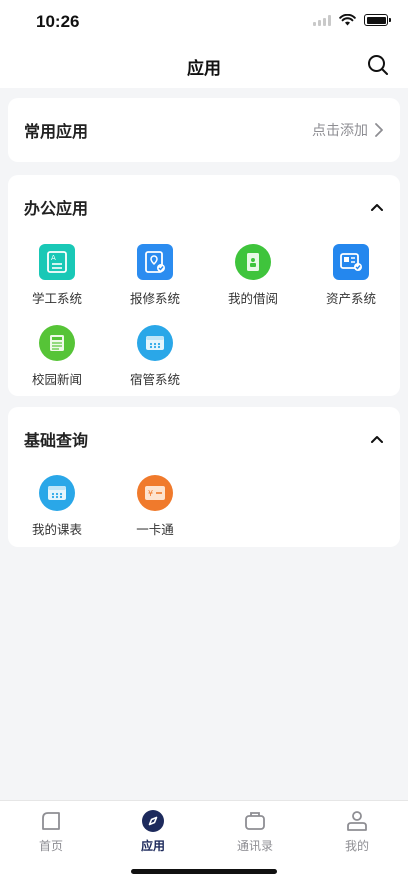 Image resolution: width=408 pixels, height=883 pixels. What do you see at coordinates (340, 131) in the screenshot?
I see `add-app-label: 点击添加` at bounding box center [340, 131].